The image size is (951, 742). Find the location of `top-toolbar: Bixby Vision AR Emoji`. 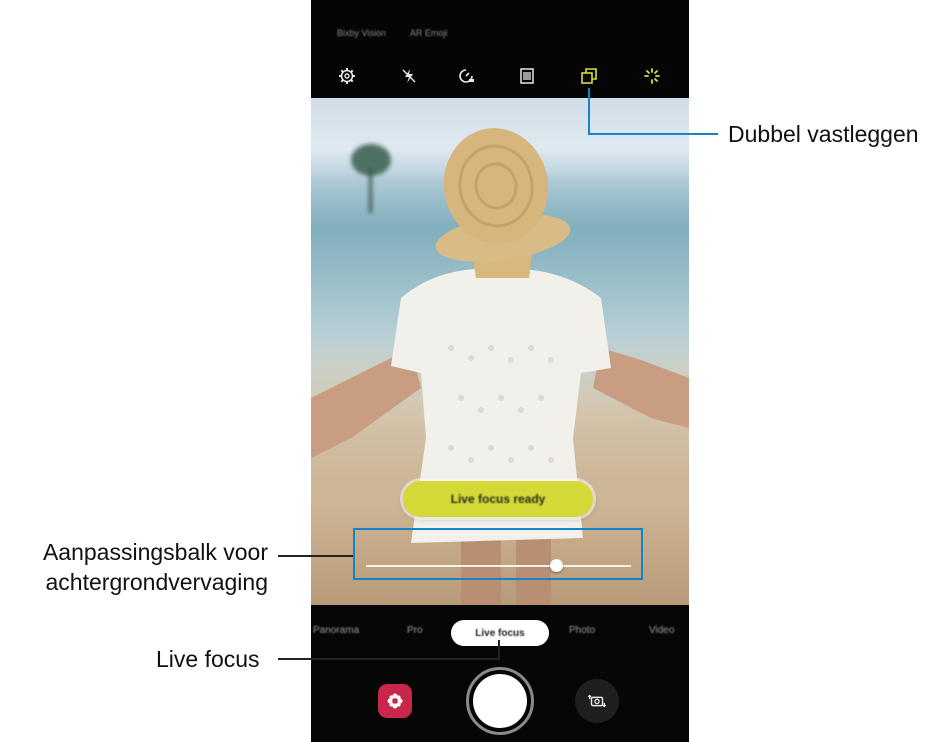

top-toolbar: Bixby Vision AR Emoji is located at coordinates (500, 49).